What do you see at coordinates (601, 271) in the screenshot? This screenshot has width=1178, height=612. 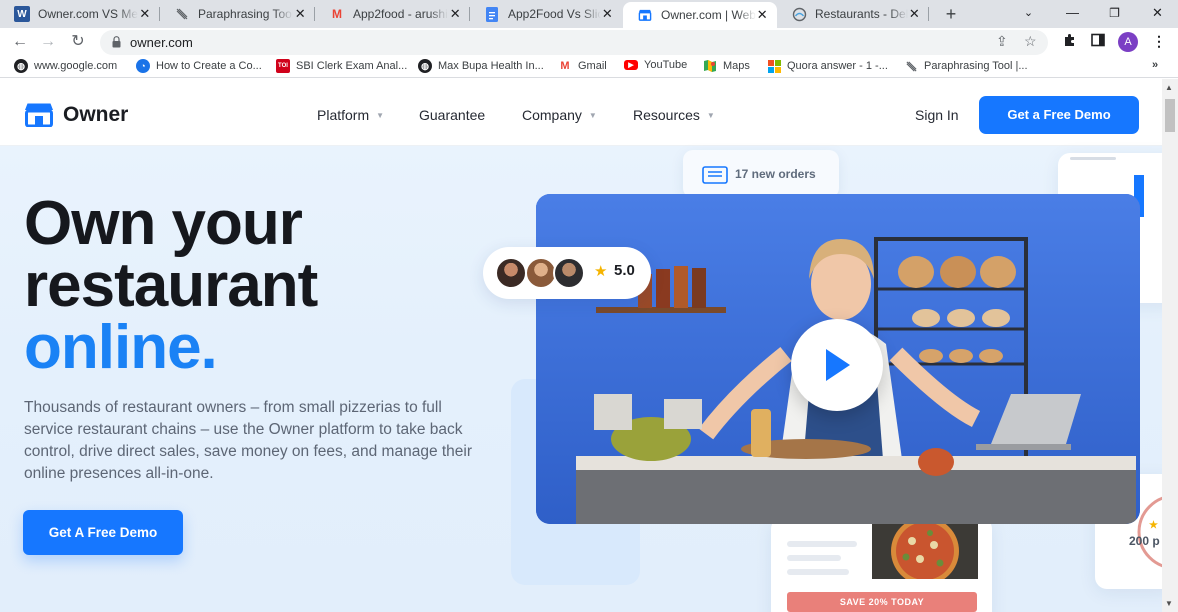 I see `star-icon: ★` at bounding box center [601, 271].